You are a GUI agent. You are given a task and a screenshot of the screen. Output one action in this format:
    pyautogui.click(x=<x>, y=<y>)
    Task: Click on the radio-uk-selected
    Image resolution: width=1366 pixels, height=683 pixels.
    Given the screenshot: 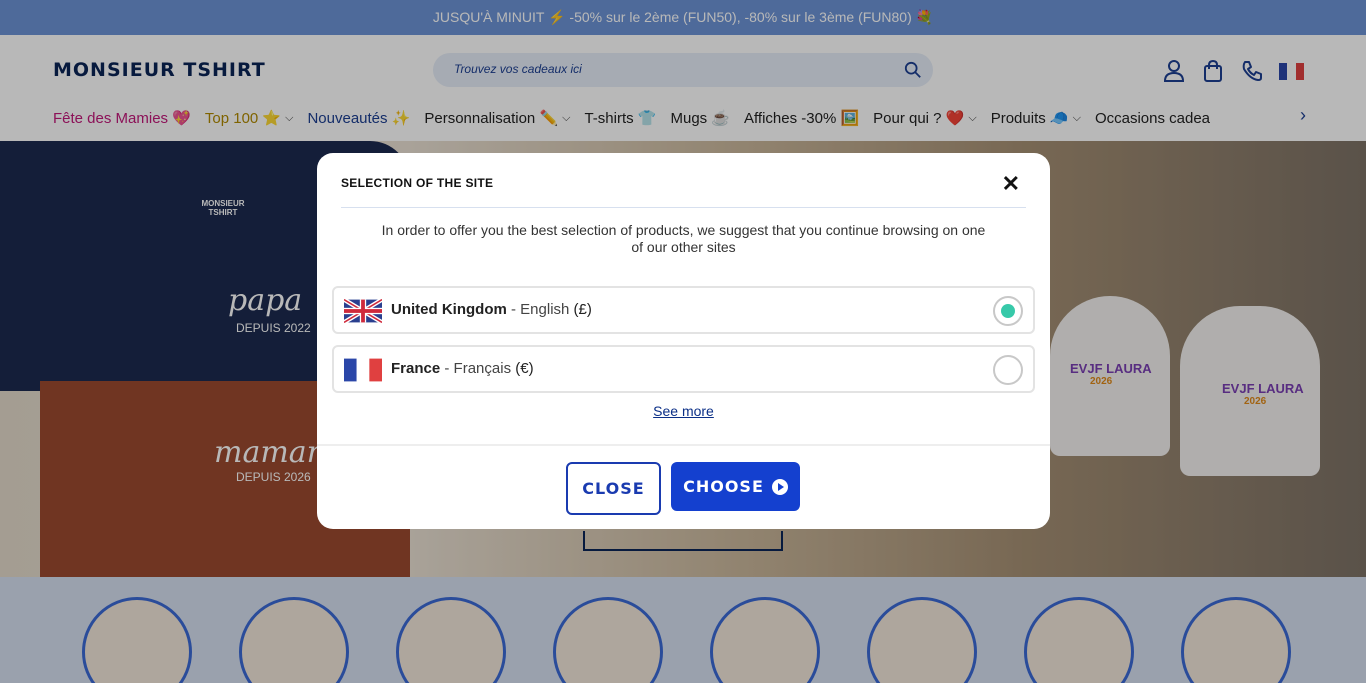 What is the action you would take?
    pyautogui.click(x=1008, y=311)
    